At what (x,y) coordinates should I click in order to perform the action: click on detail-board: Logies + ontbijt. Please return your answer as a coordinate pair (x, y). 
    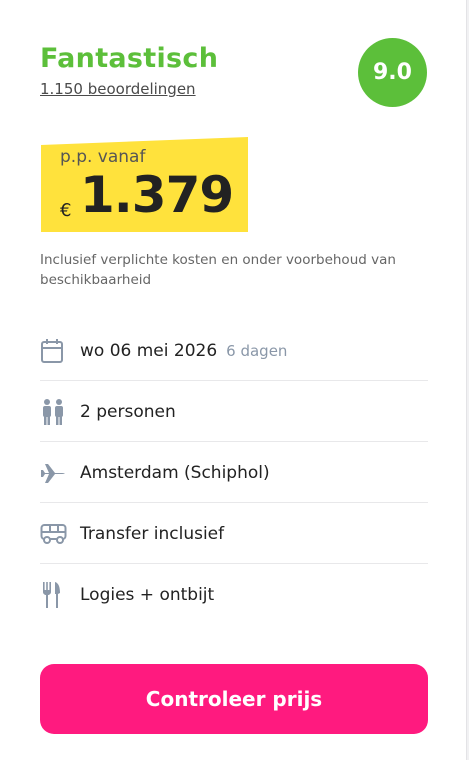
    Looking at the image, I should click on (147, 594).